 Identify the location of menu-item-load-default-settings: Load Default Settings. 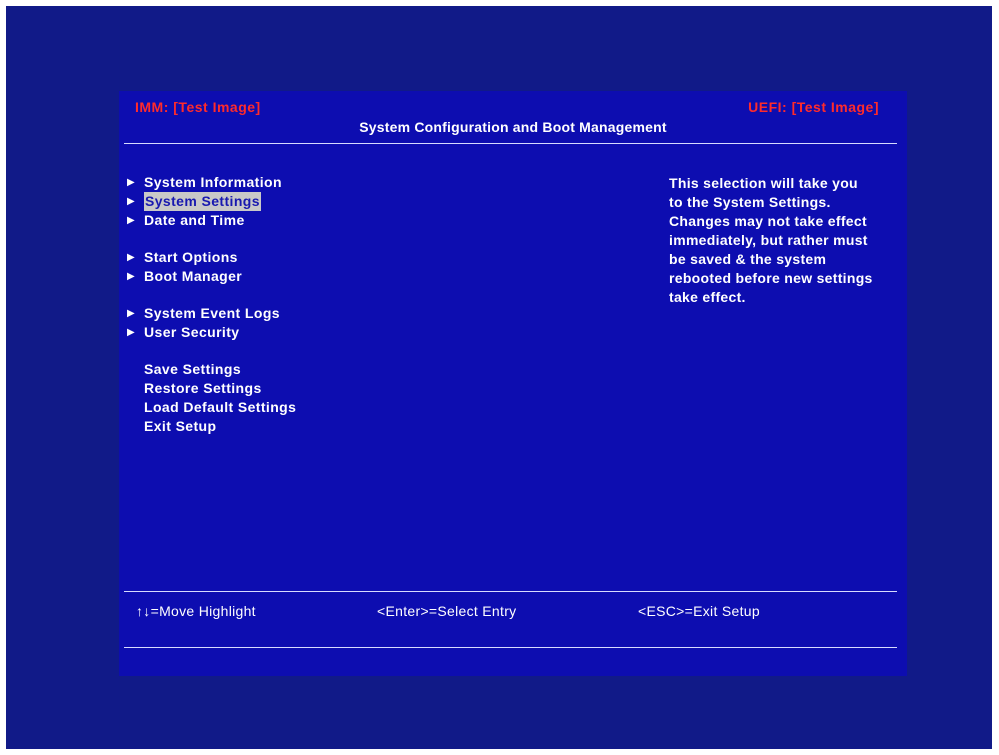
(292, 407).